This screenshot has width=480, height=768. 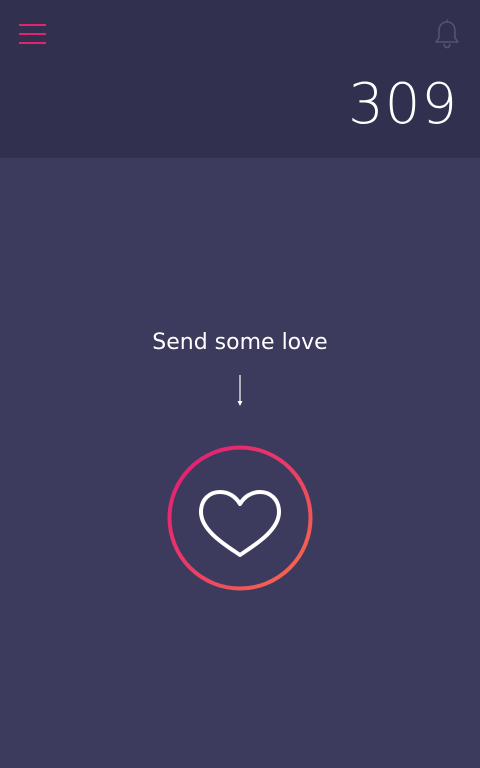 What do you see at coordinates (240, 390) in the screenshot?
I see `arrow-down-icon` at bounding box center [240, 390].